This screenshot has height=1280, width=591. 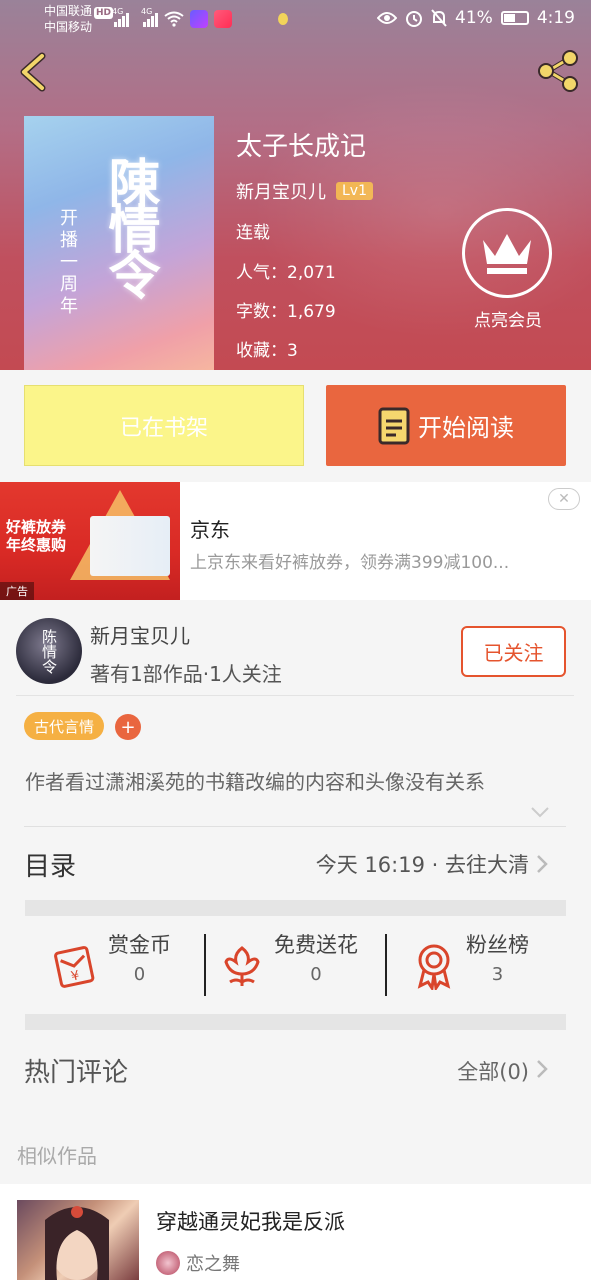 What do you see at coordinates (316, 945) in the screenshot?
I see `free-flower-label: 免费送花` at bounding box center [316, 945].